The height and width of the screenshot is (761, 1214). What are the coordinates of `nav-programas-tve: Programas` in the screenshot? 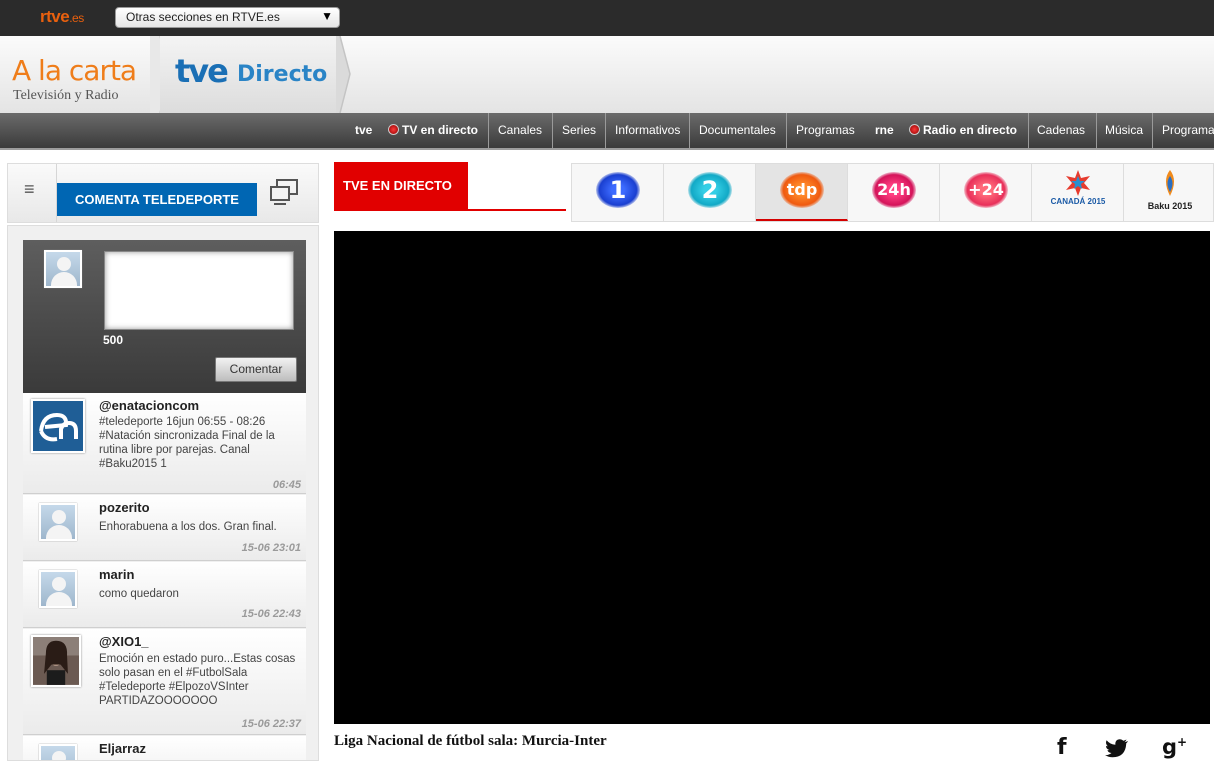 It's located at (825, 130).